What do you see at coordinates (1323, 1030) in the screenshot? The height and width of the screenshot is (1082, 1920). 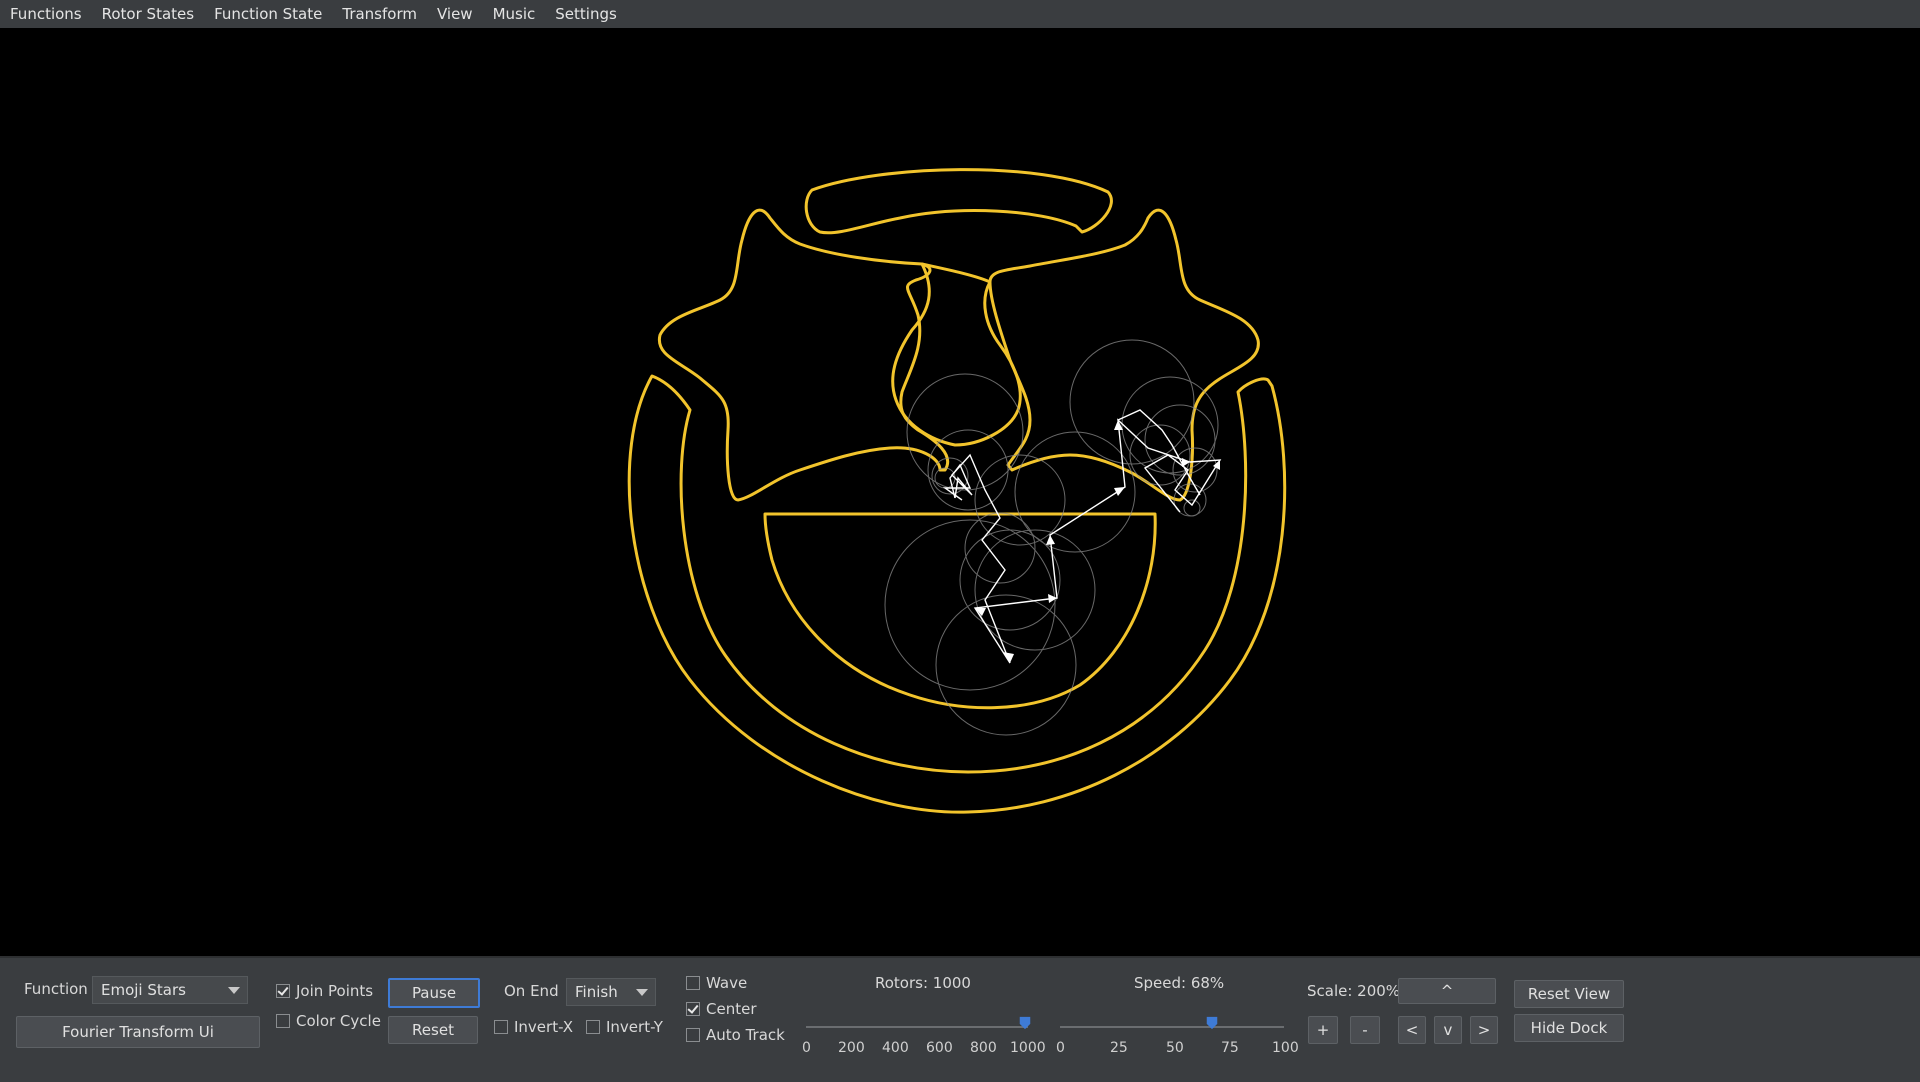 I see `zoom-in-button: +` at bounding box center [1323, 1030].